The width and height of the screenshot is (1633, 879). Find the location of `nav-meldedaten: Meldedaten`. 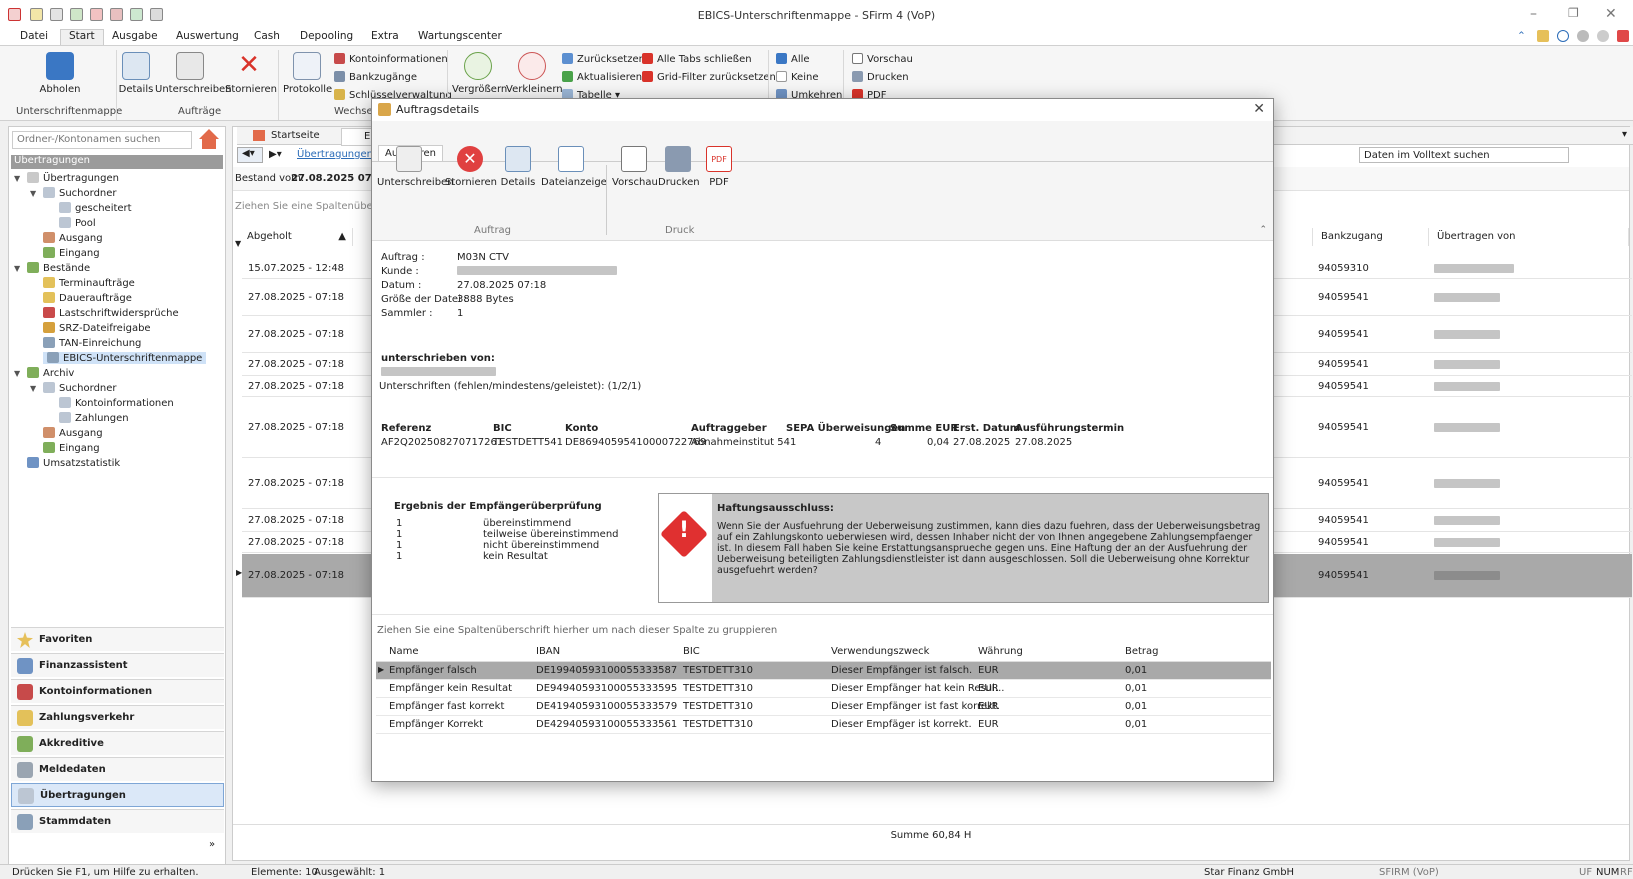

nav-meldedaten: Meldedaten is located at coordinates (117, 769).